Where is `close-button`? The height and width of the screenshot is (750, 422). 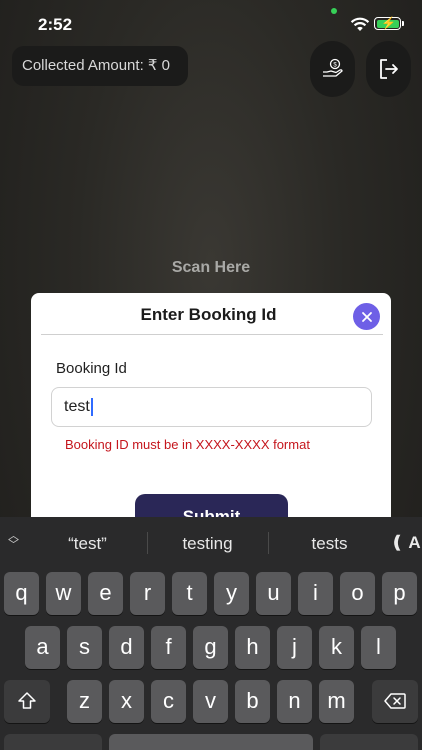
close-button is located at coordinates (366, 316).